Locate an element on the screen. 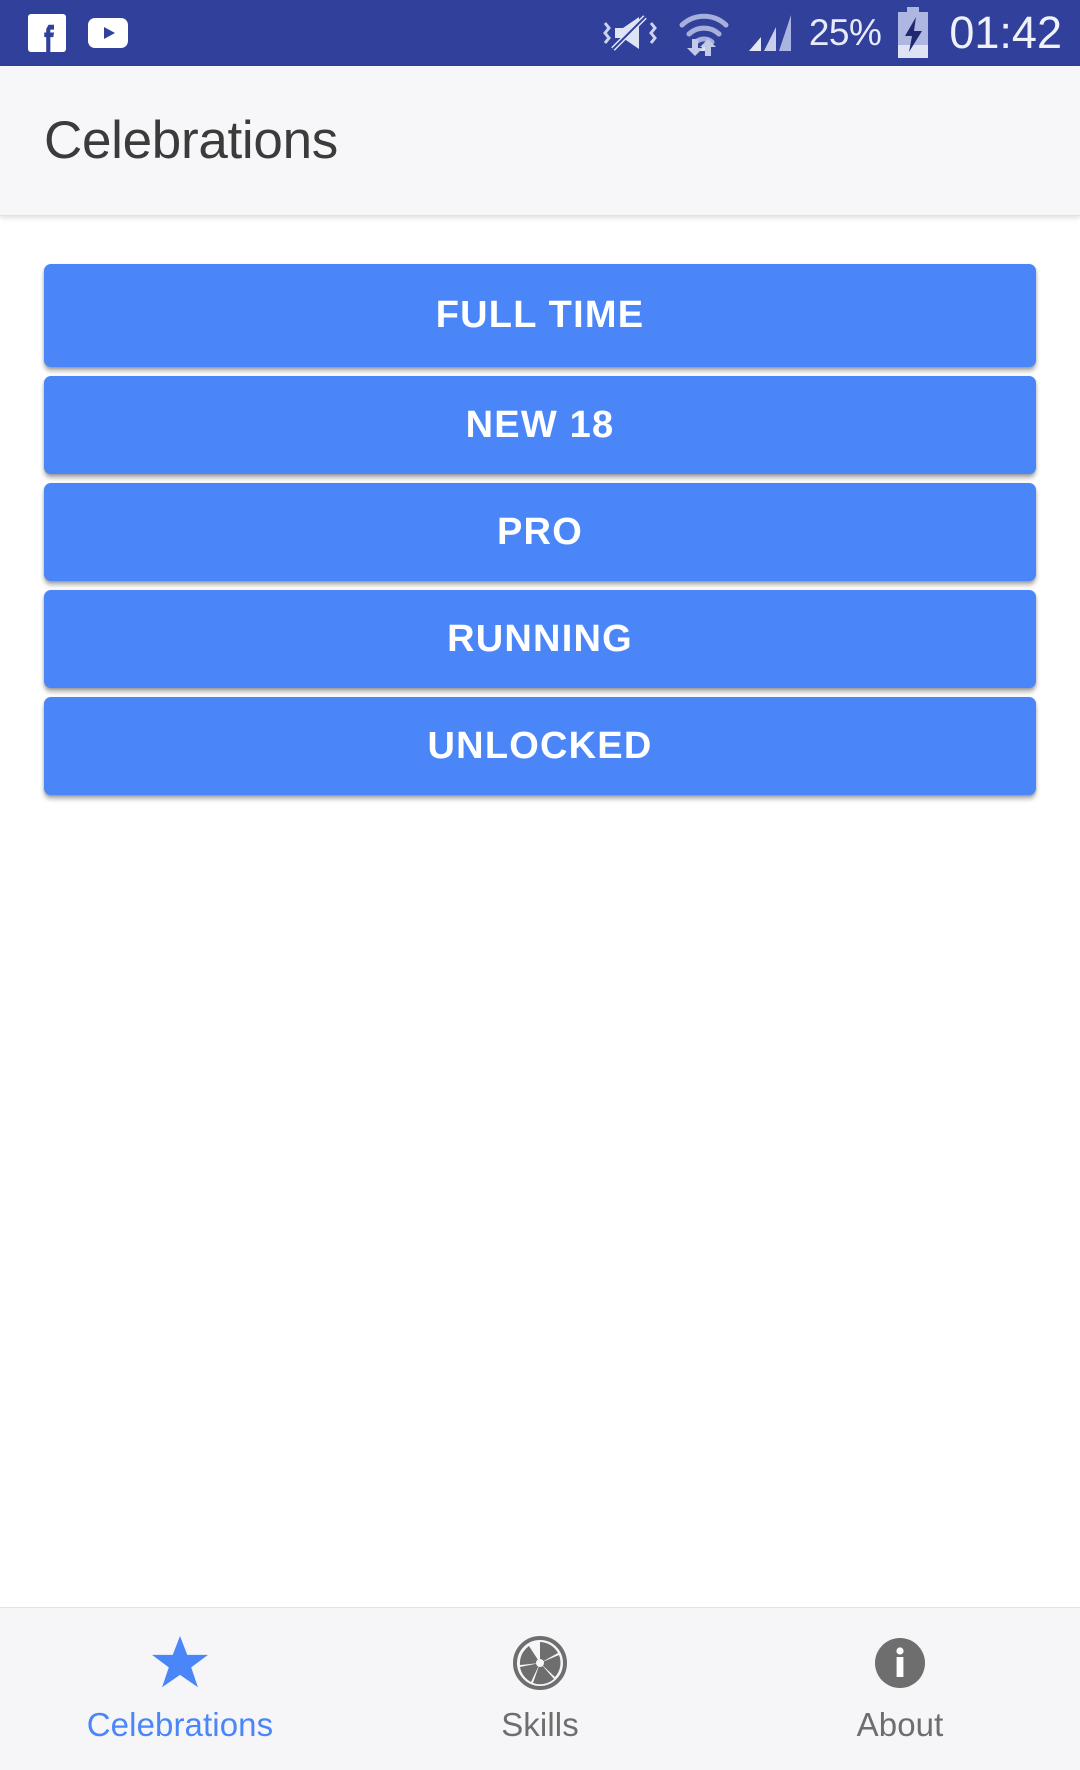  youtube-icon is located at coordinates (108, 33).